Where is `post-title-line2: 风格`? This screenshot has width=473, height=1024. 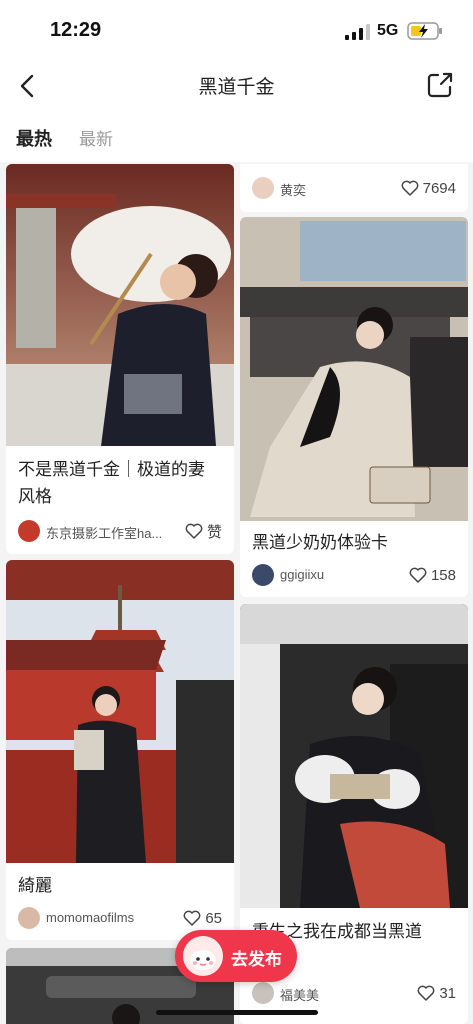 post-title-line2: 风格 is located at coordinates (35, 496).